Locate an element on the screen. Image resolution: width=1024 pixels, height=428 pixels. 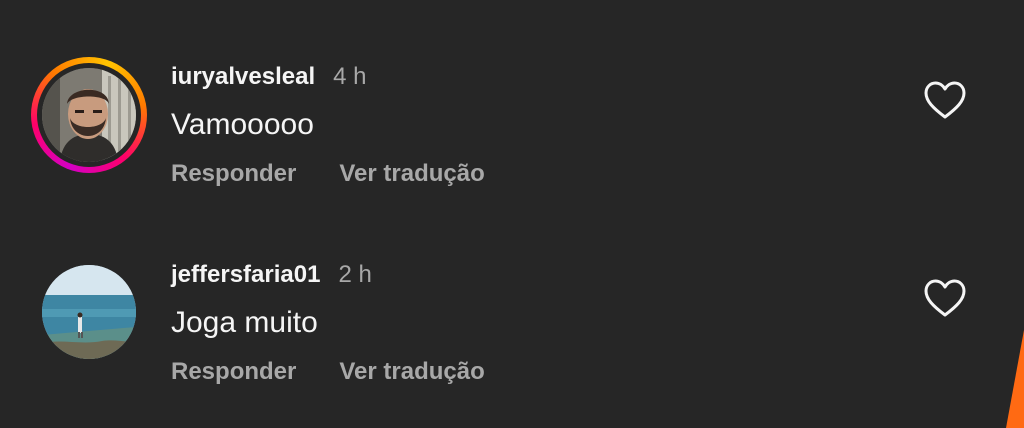
background-accent-edge is located at coordinates (1015, 379).